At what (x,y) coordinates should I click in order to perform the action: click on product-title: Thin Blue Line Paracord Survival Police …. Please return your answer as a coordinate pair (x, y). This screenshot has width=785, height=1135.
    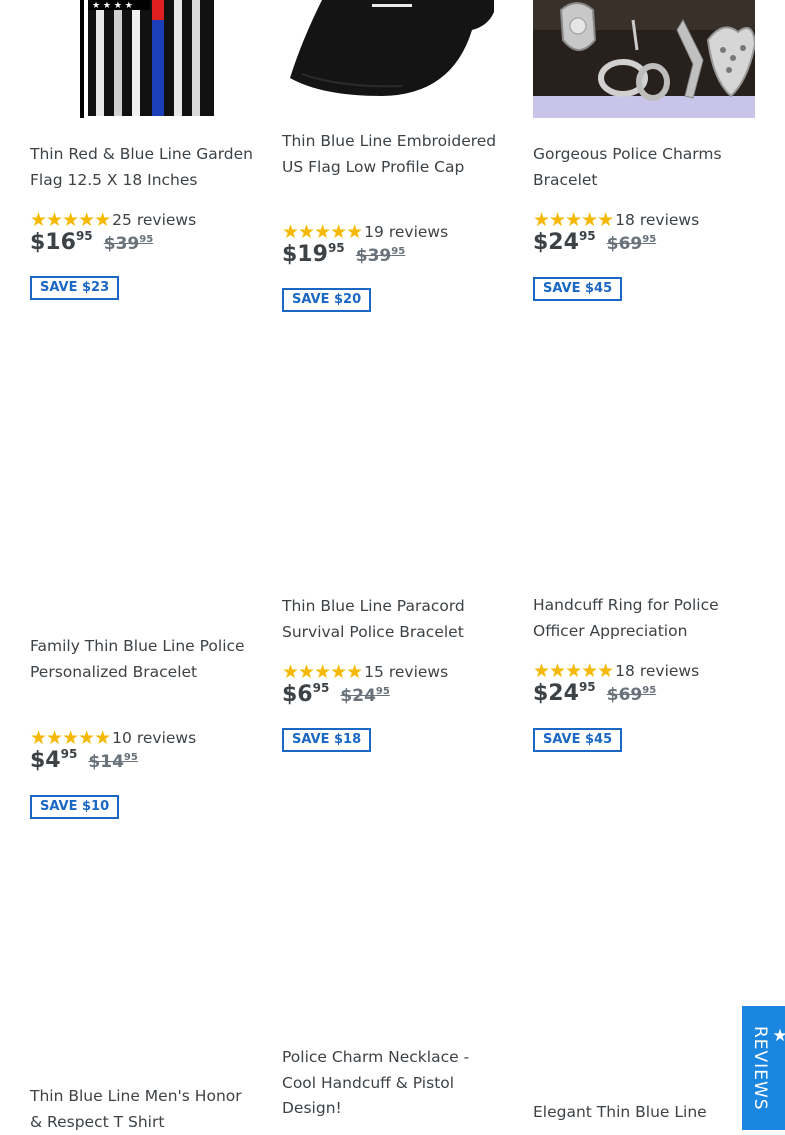
    Looking at the image, I should click on (395, 619).